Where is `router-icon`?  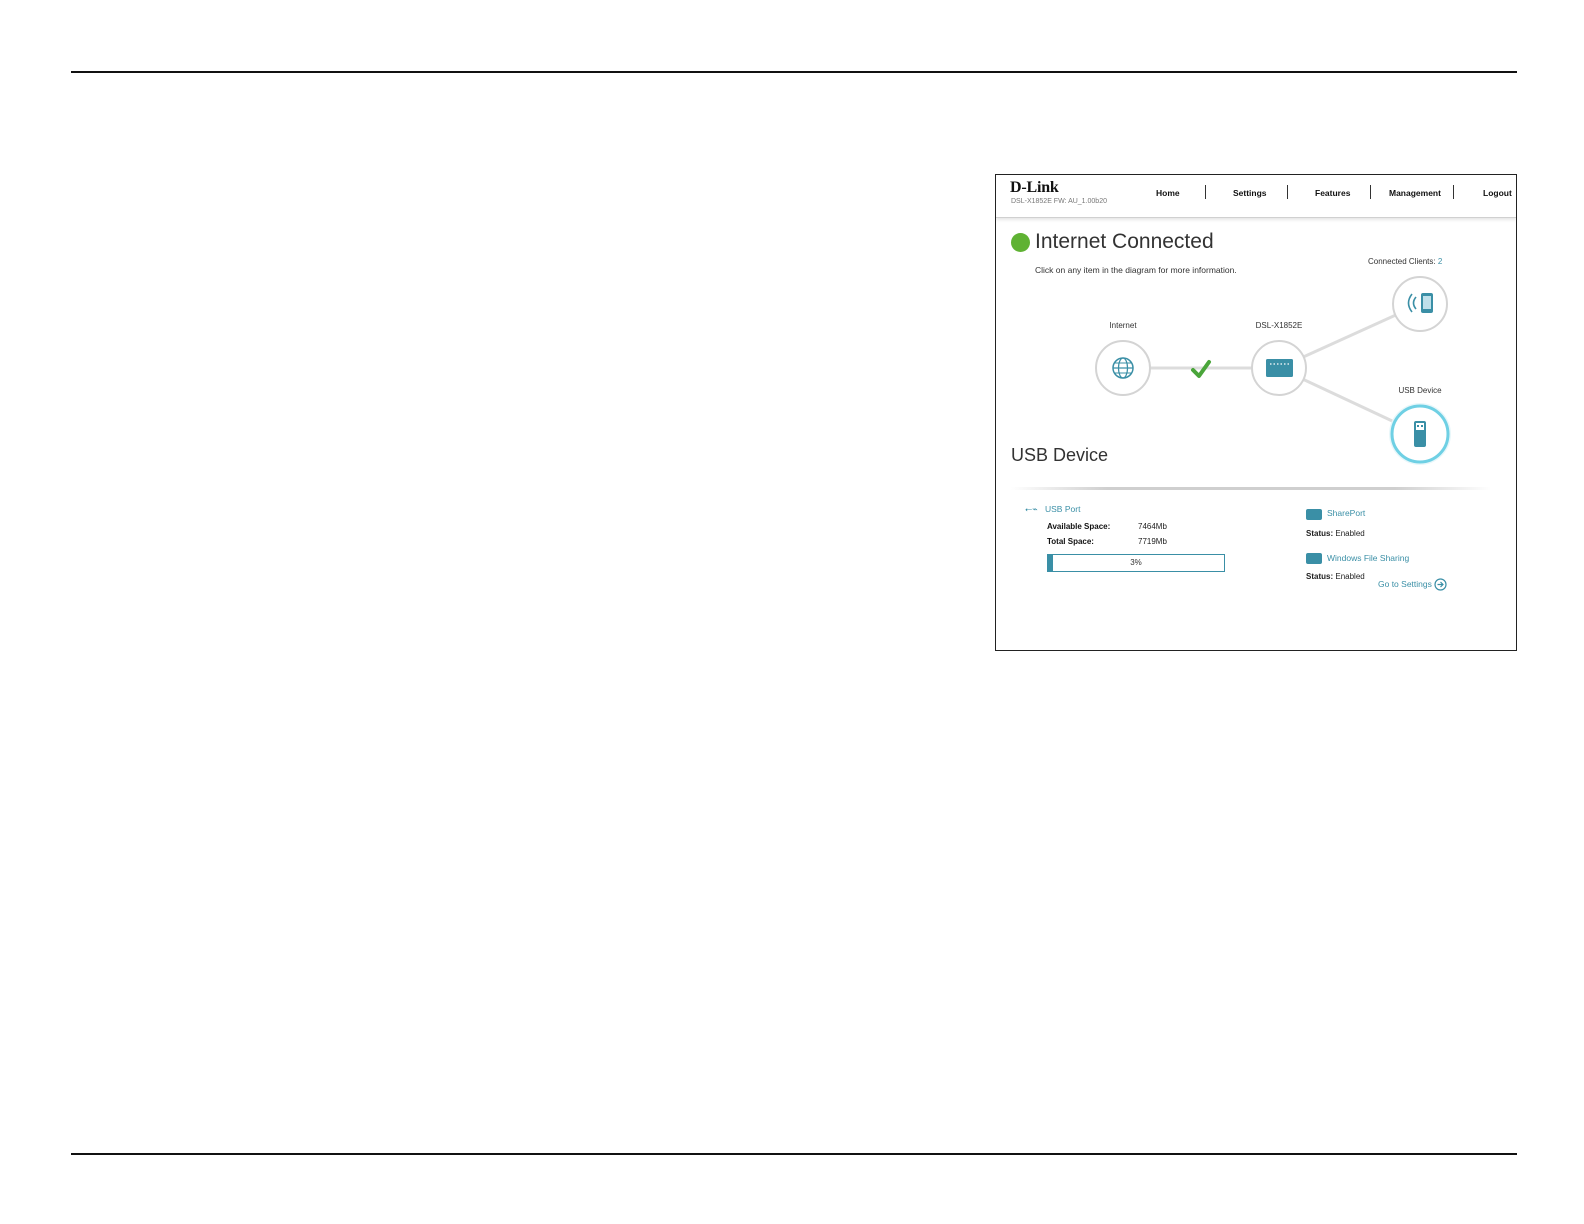 router-icon is located at coordinates (1279, 368).